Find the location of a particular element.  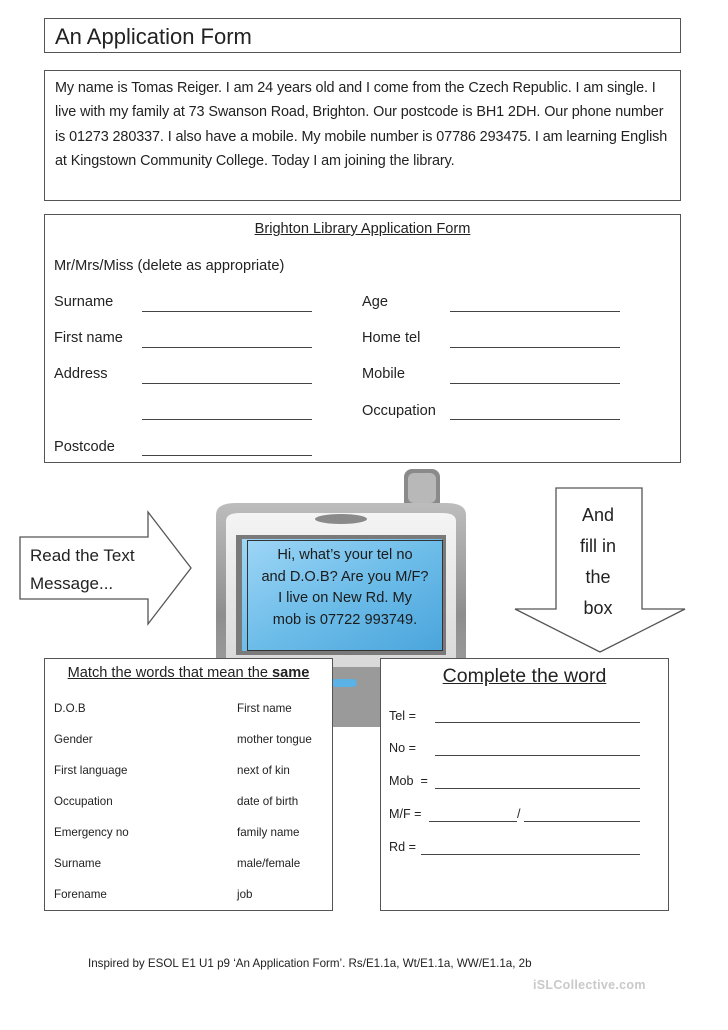

postcode-field is located at coordinates (227, 455).